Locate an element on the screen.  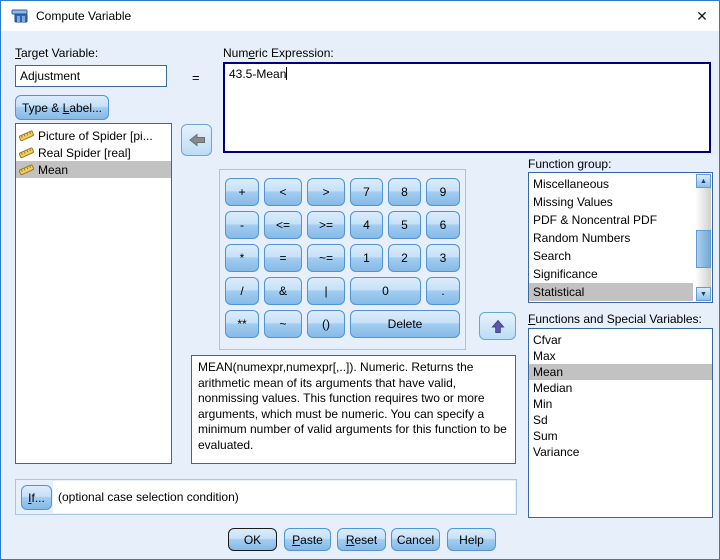
key-decimal: . is located at coordinates (443, 291).